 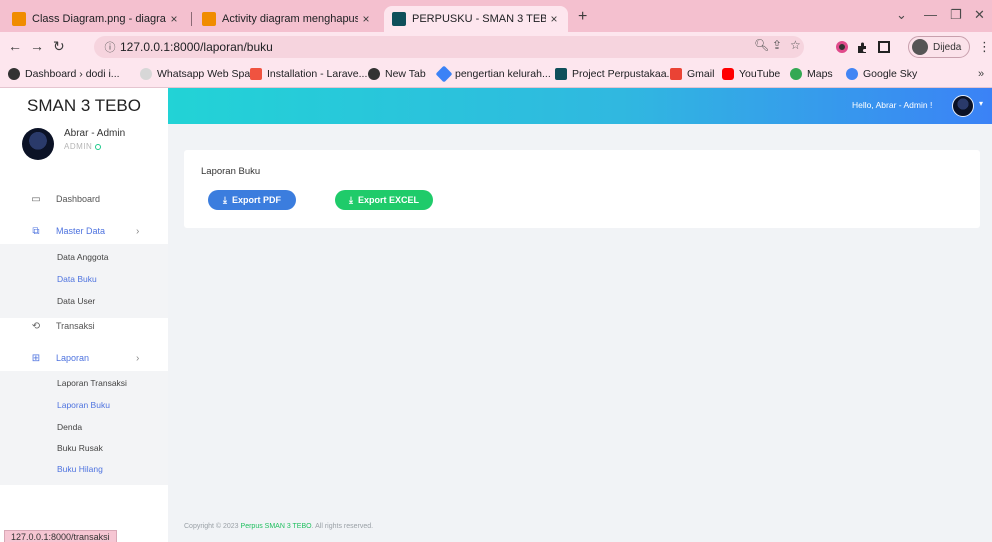 I want to click on tab-title: Activity diagram menghapus dat, so click(x=290, y=19).